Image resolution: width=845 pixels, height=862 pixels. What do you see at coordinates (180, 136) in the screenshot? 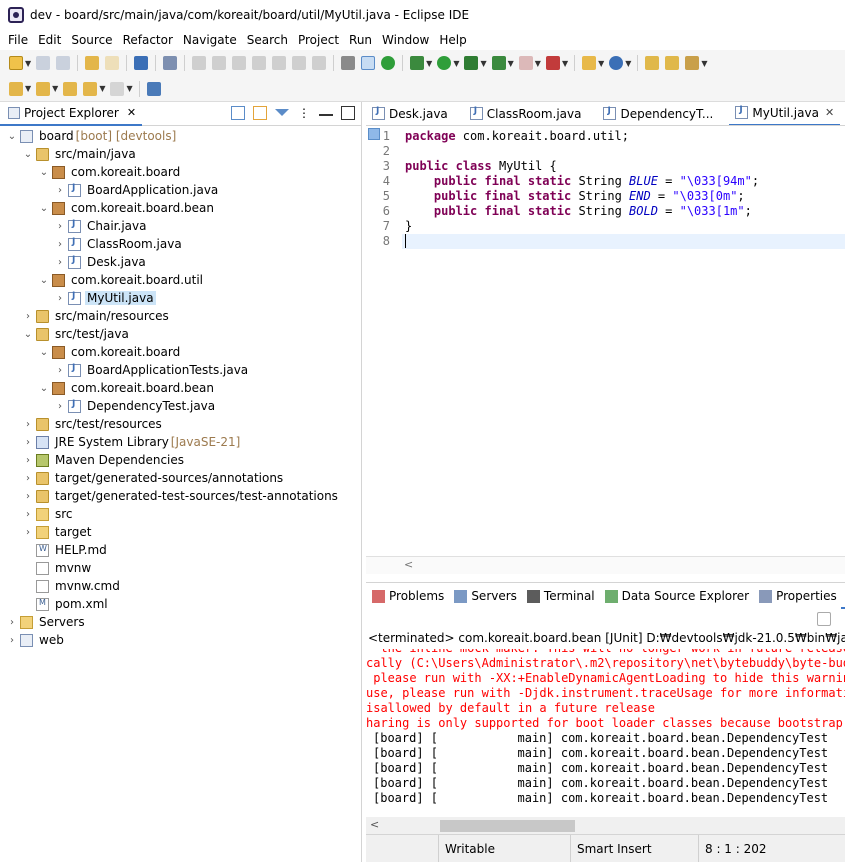
I see `tree-item: ⌄ board [boot] [devtools]` at bounding box center [180, 136].